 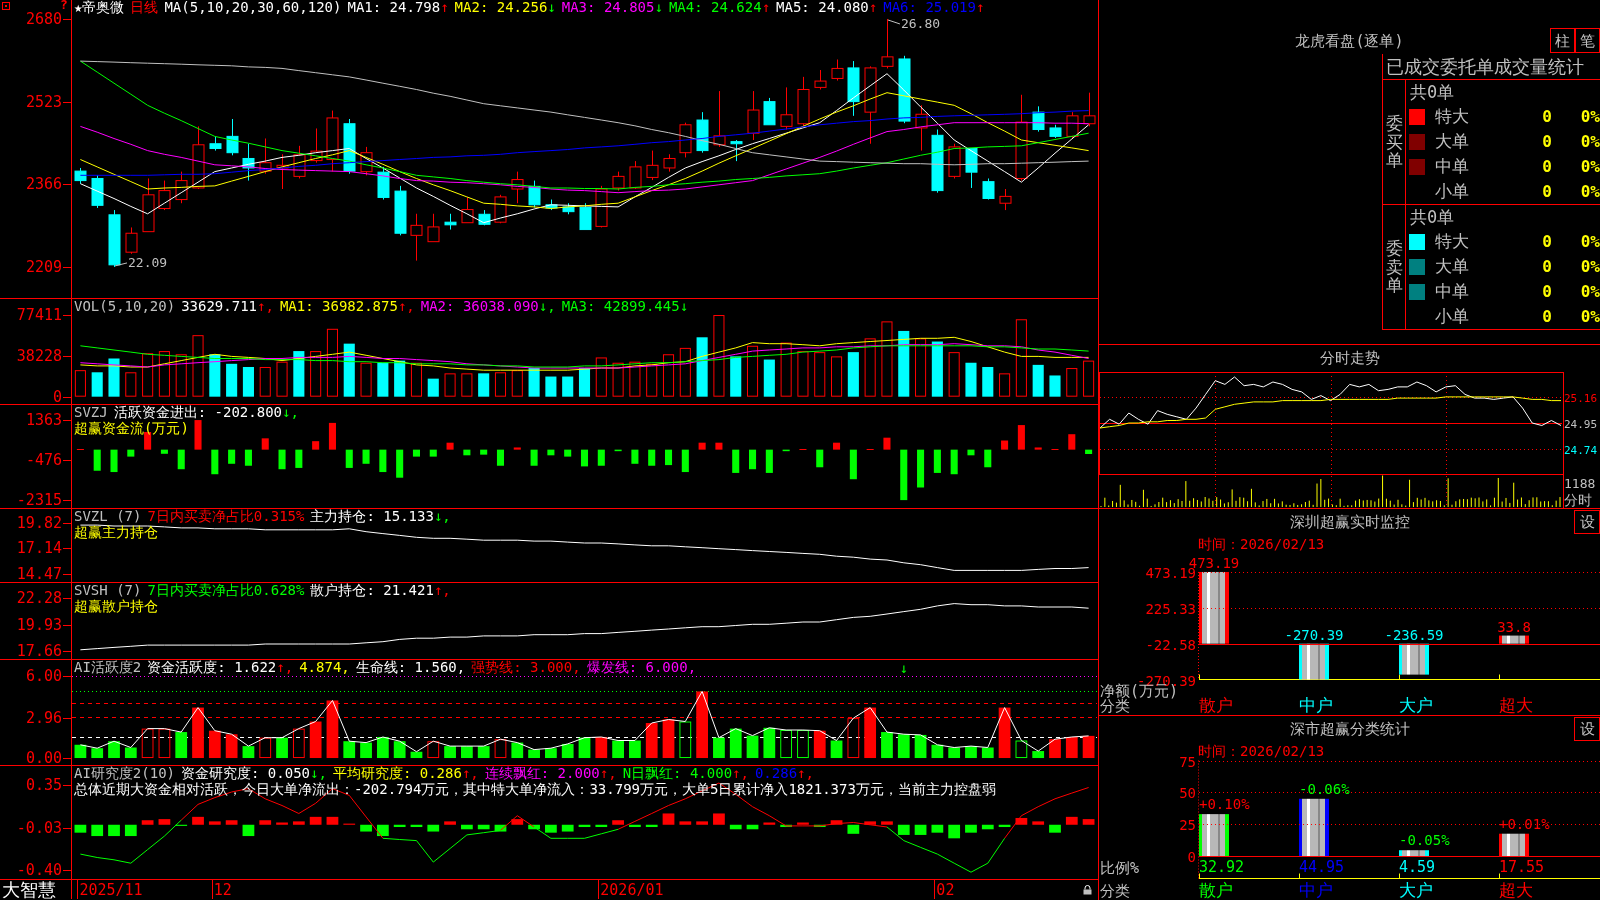 I want to click on date-axis-label: 2025/11, so click(x=111, y=890).